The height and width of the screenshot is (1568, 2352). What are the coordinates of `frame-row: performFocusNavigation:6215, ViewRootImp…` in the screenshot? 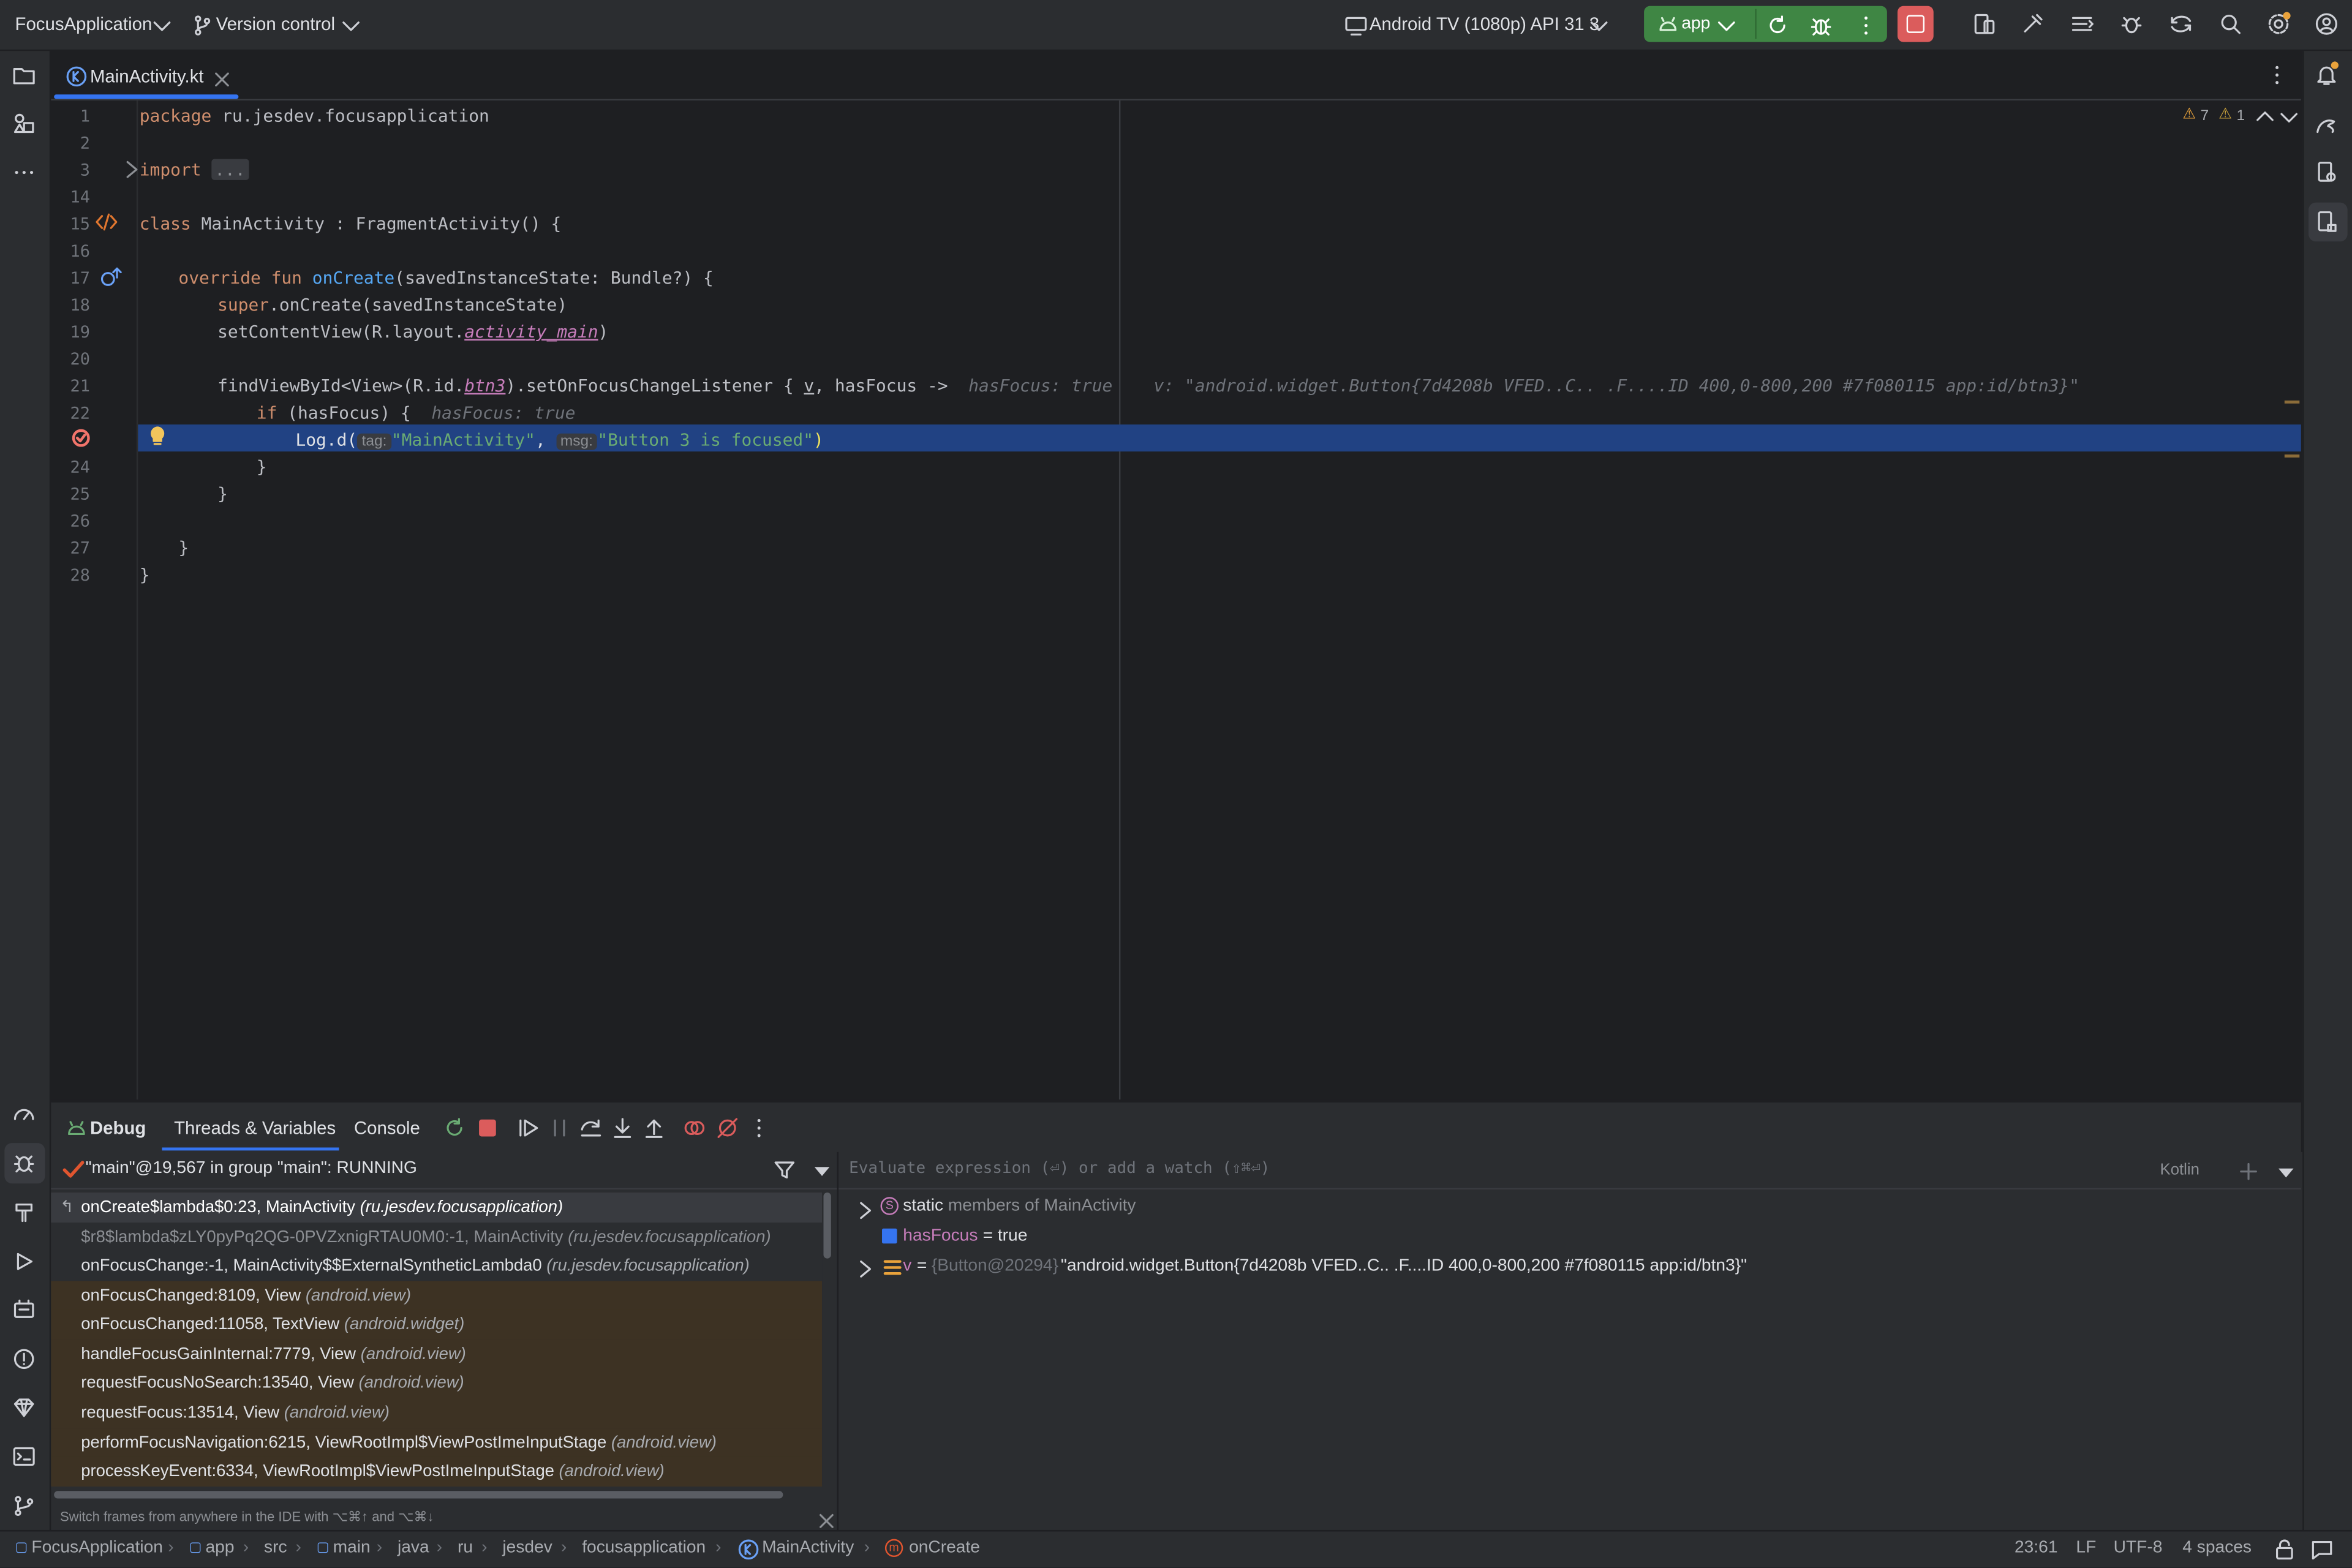 It's located at (437, 1443).